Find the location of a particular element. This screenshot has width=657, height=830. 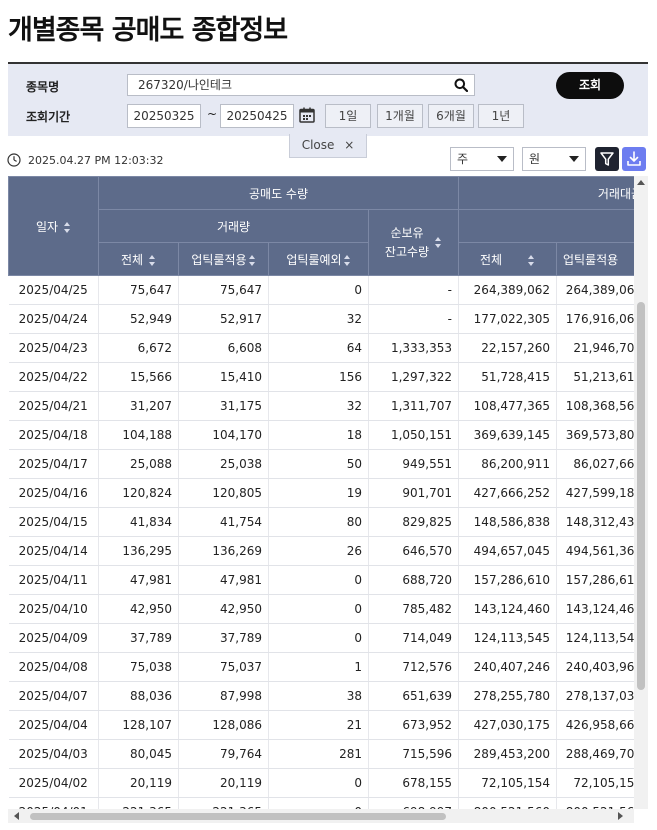

filter-button is located at coordinates (607, 159).